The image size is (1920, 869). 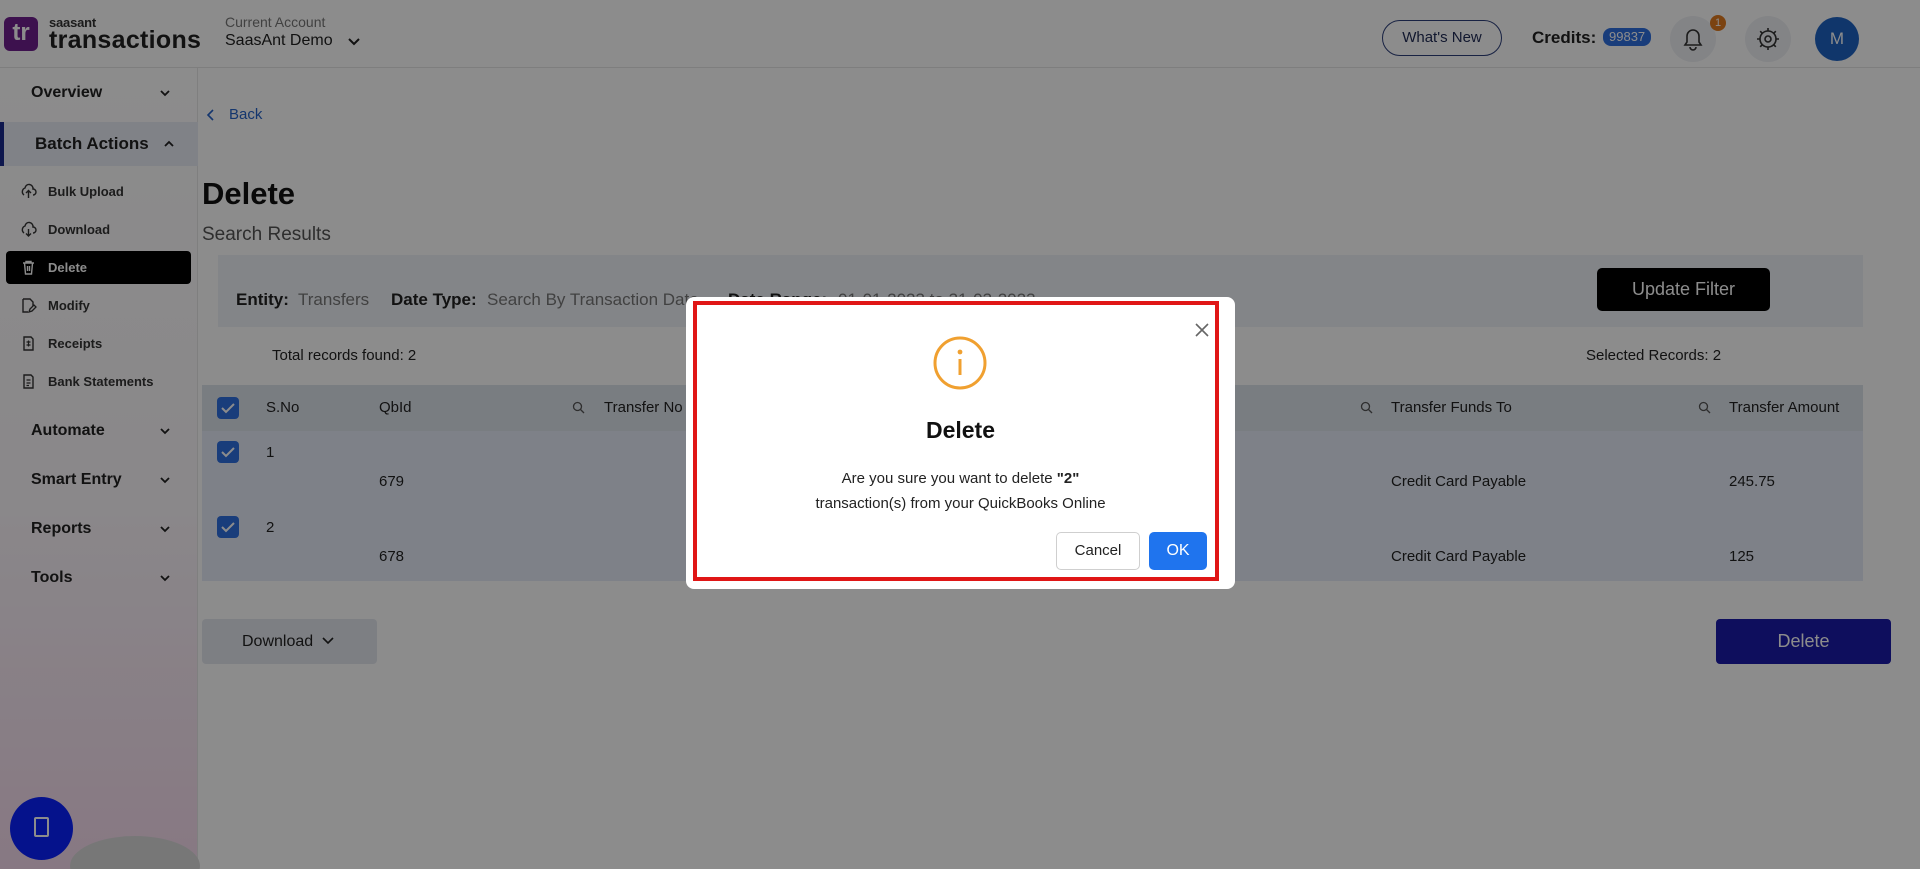 I want to click on ok-button: OK, so click(x=1178, y=551).